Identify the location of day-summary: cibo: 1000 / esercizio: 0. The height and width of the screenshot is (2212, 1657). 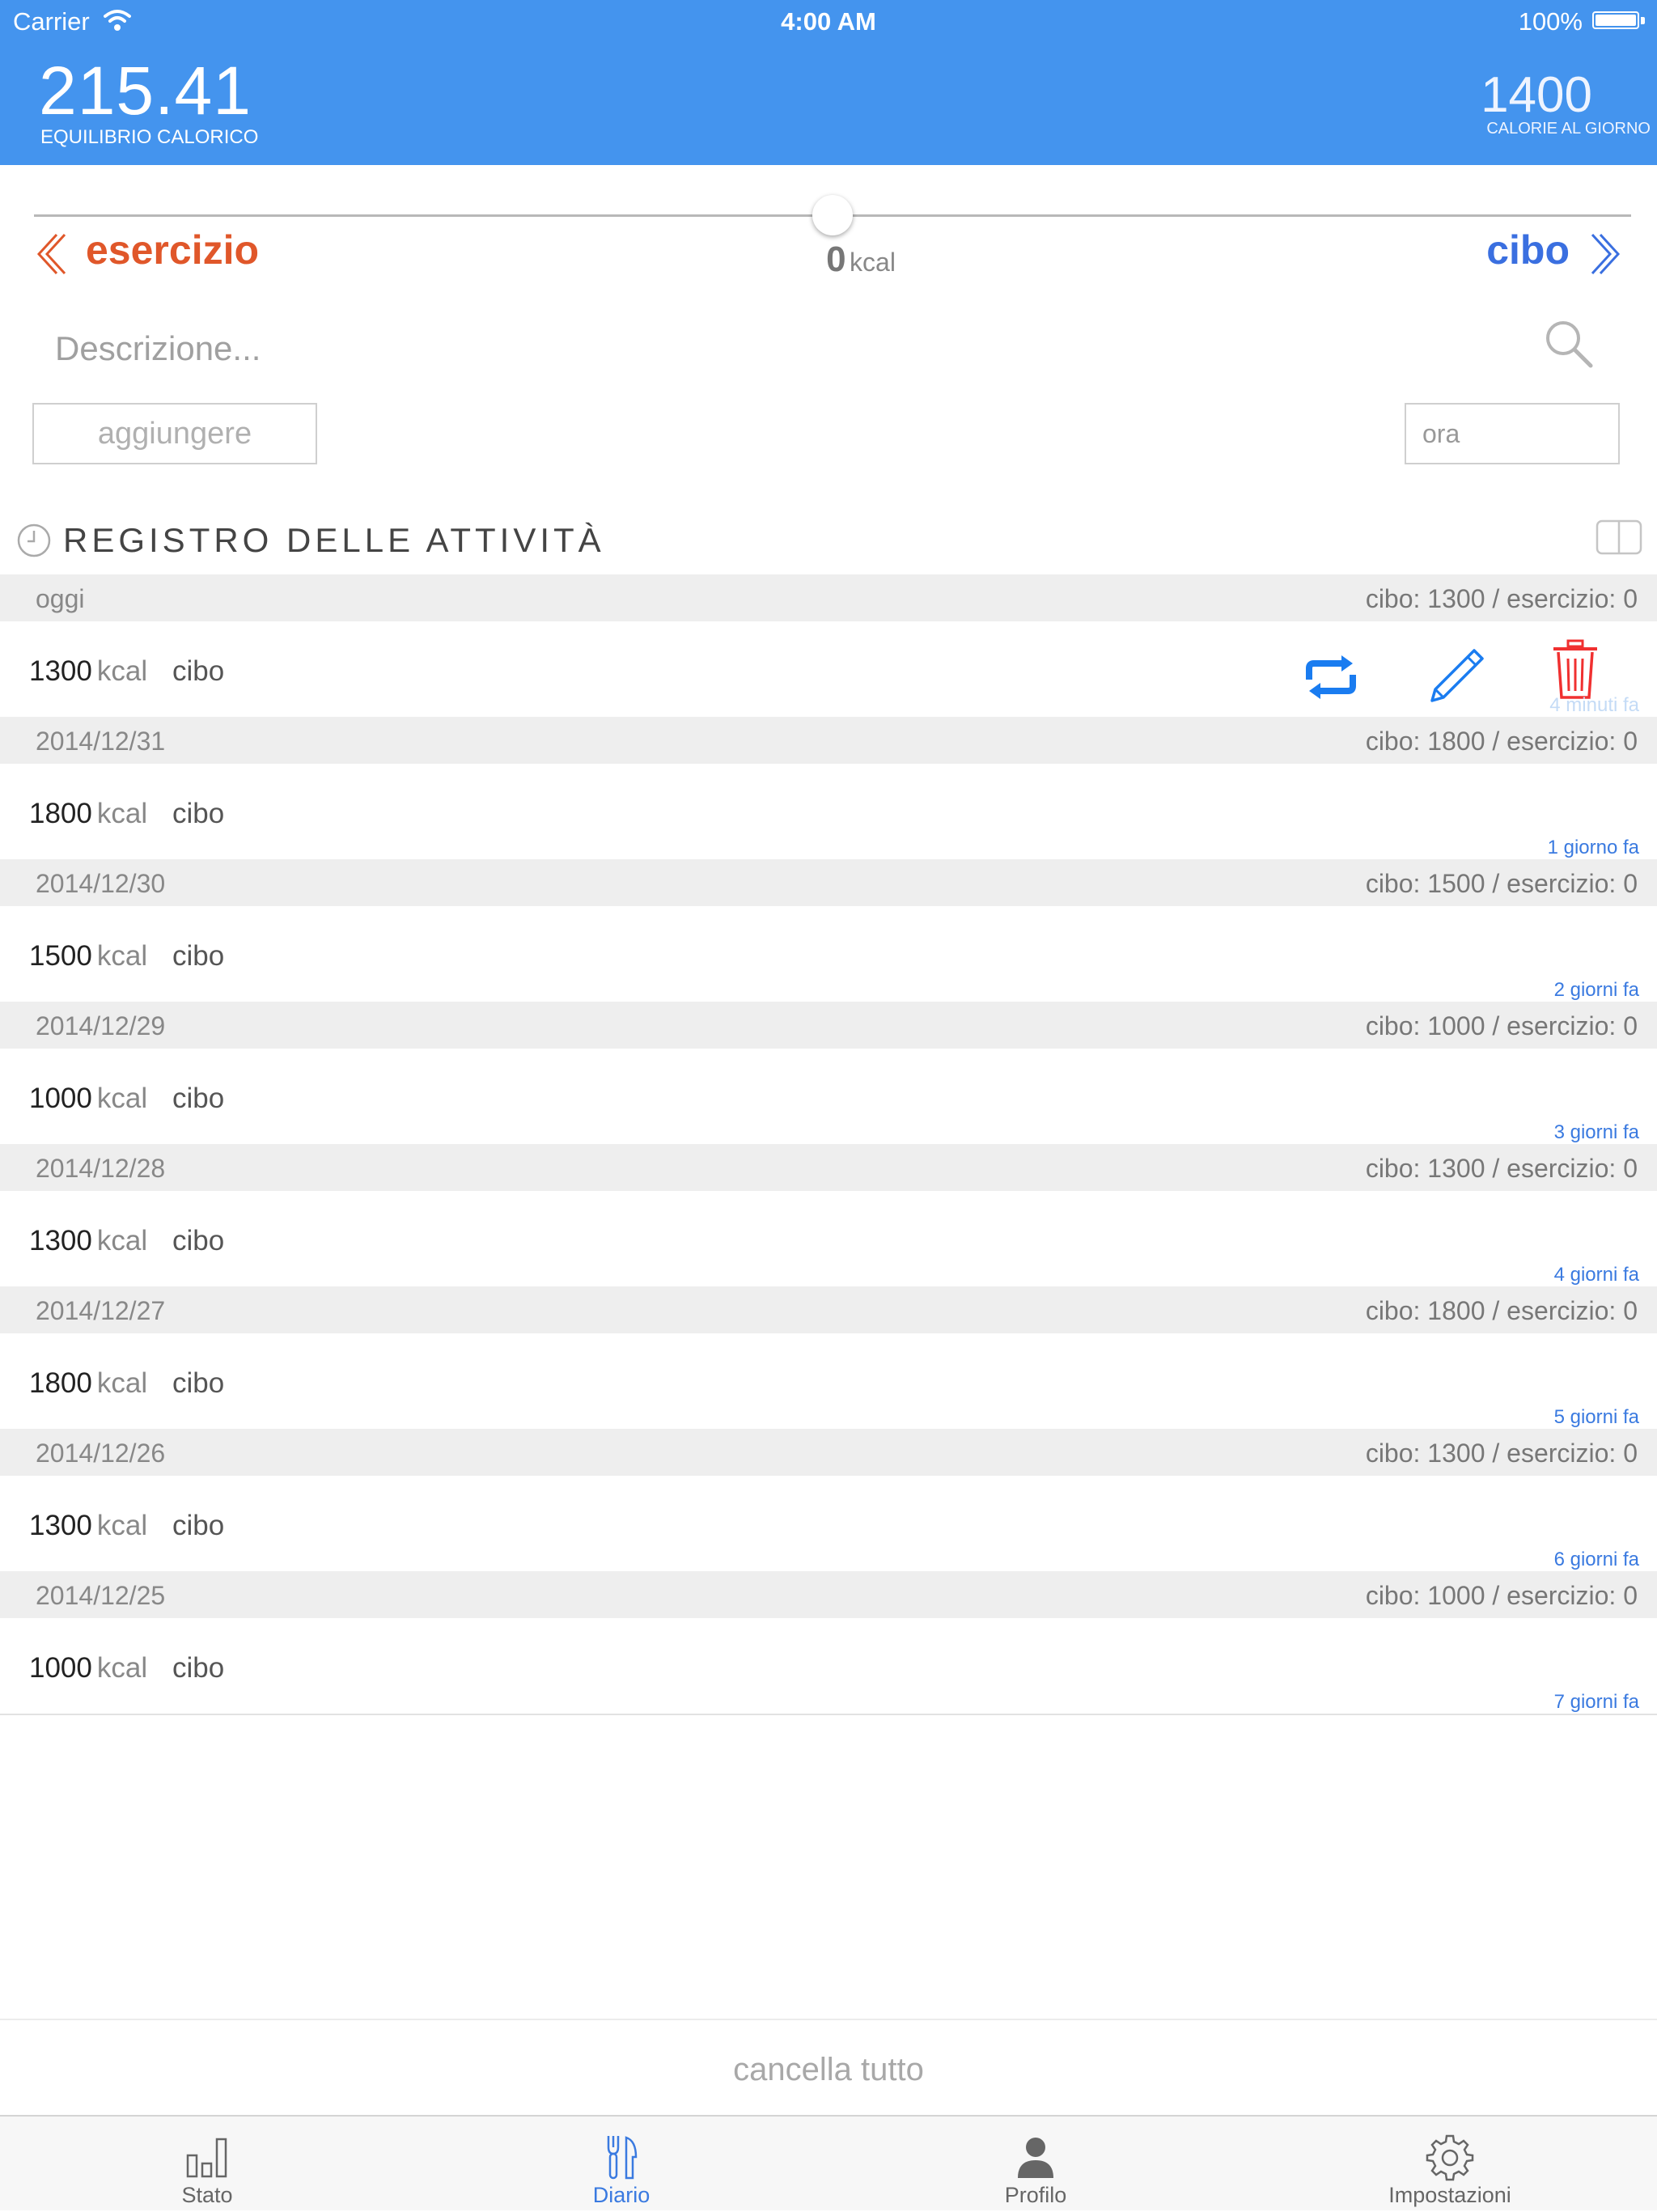
(1501, 1595).